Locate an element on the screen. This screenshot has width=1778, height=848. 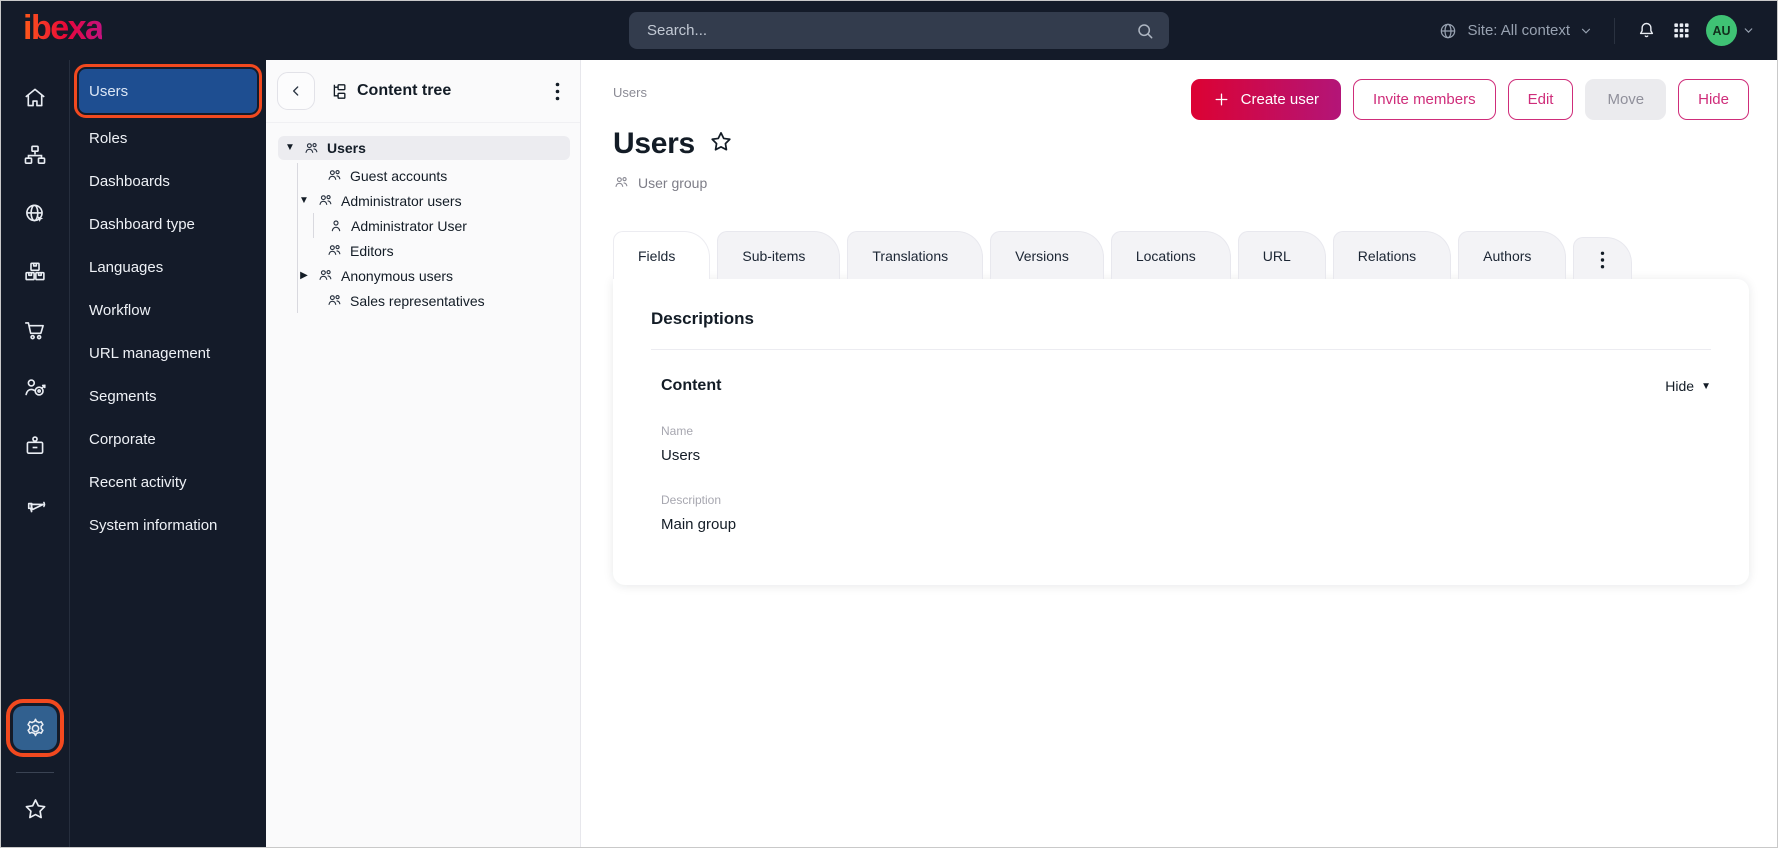
sidebar-item-label: Dashboard type is located at coordinates (142, 224).